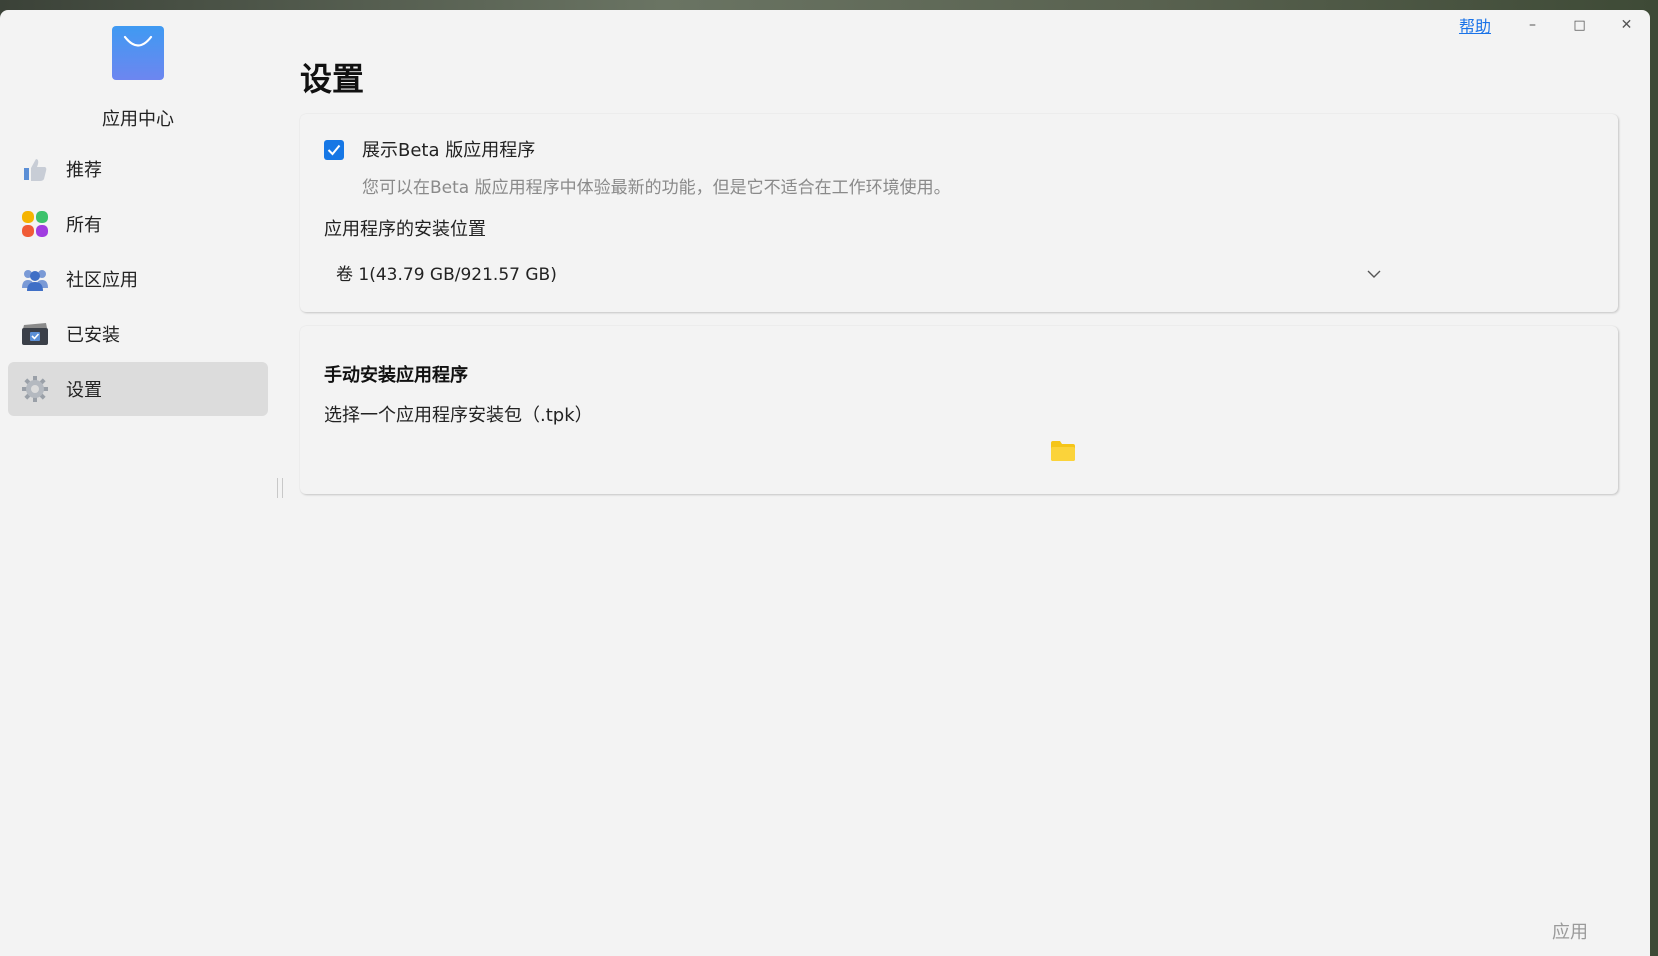  I want to click on minimize-button: –, so click(1532, 25).